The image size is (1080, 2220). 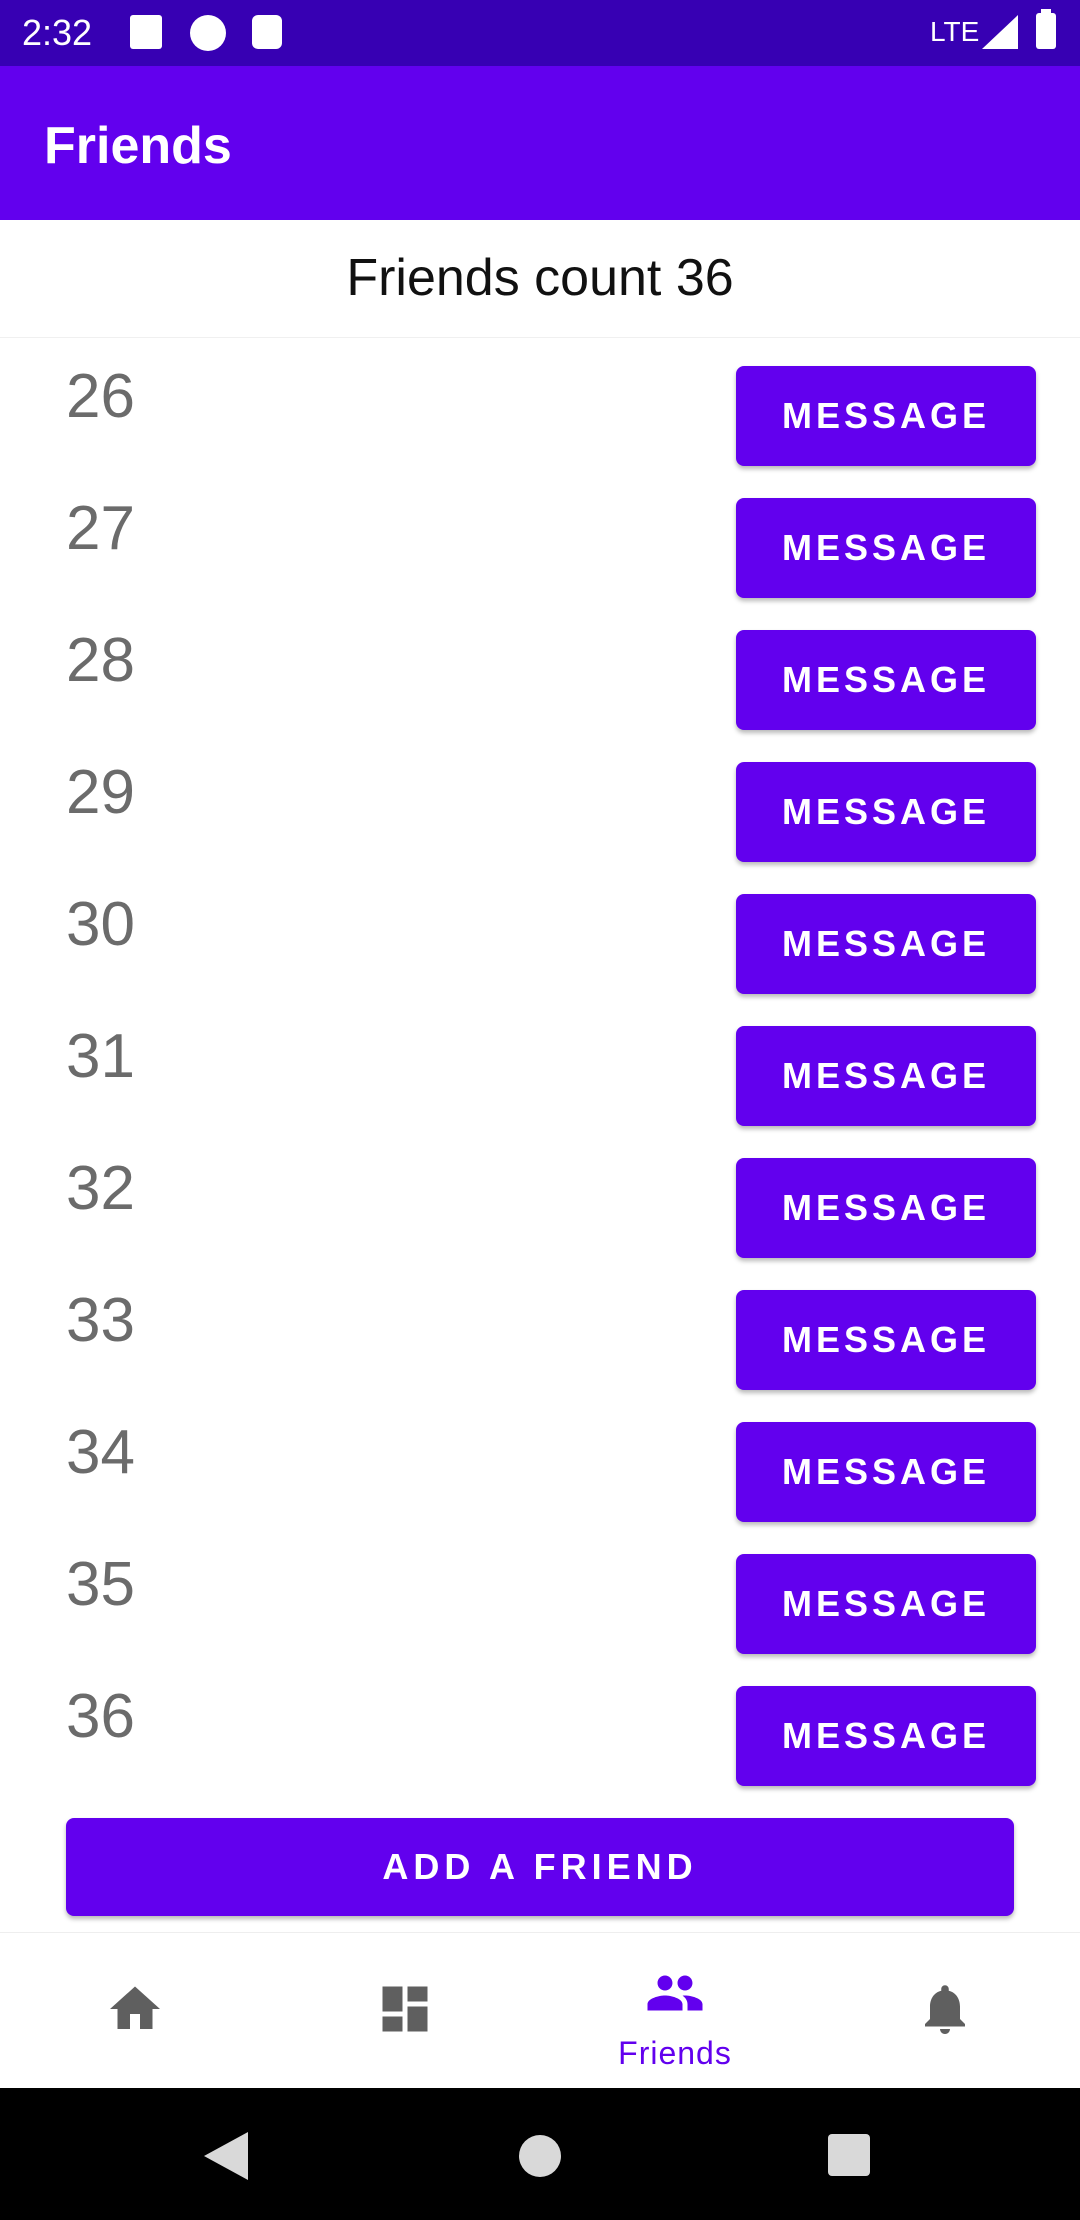 I want to click on nav-friends: Friends, so click(x=675, y=2011).